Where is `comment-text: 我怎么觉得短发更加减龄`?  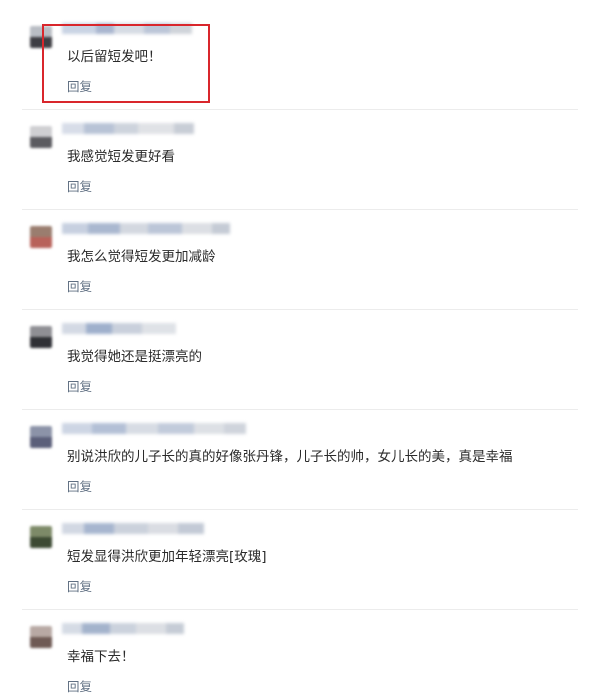
comment-text: 我怎么觉得短发更加减龄 is located at coordinates (141, 257).